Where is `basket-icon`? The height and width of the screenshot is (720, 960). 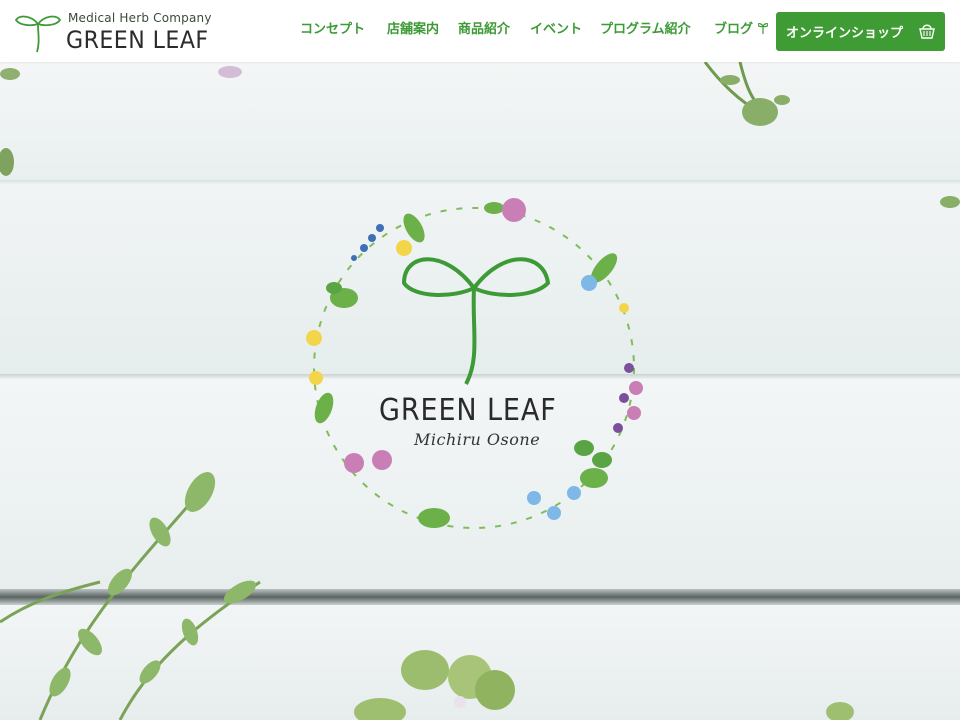
basket-icon is located at coordinates (927, 31).